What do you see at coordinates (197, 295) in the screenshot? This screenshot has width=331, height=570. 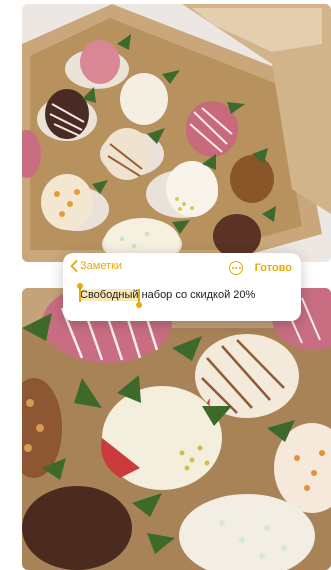 I see `note-text-rest: набор со скидкой 20%` at bounding box center [197, 295].